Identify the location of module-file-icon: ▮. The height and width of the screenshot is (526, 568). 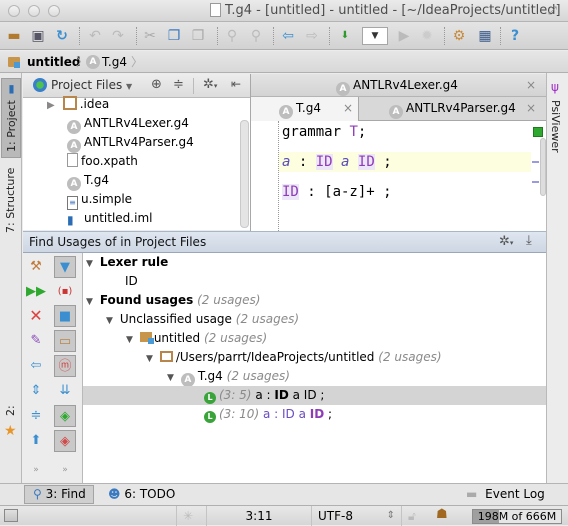
(70, 220).